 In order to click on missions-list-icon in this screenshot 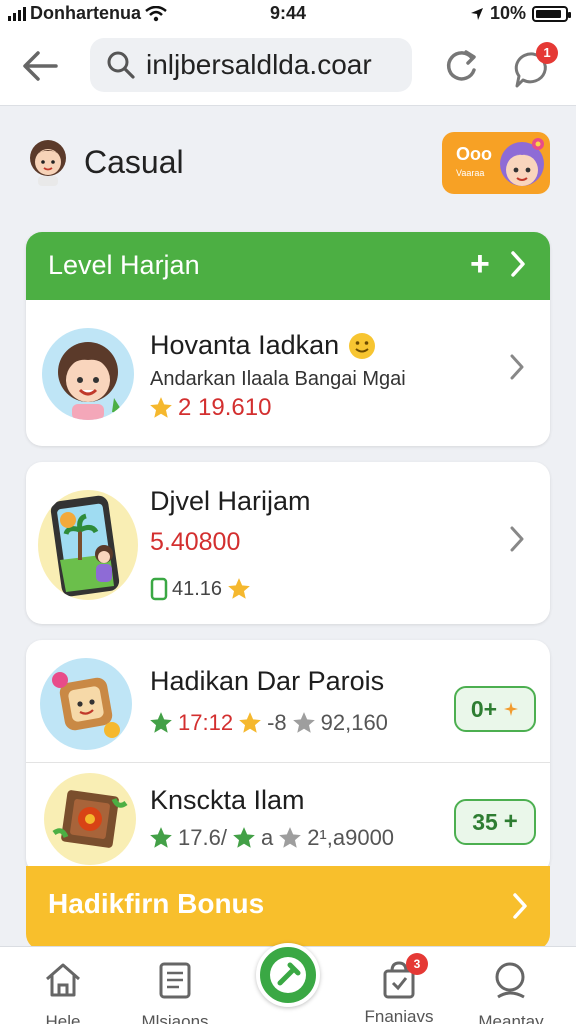, I will do `click(175, 980)`.